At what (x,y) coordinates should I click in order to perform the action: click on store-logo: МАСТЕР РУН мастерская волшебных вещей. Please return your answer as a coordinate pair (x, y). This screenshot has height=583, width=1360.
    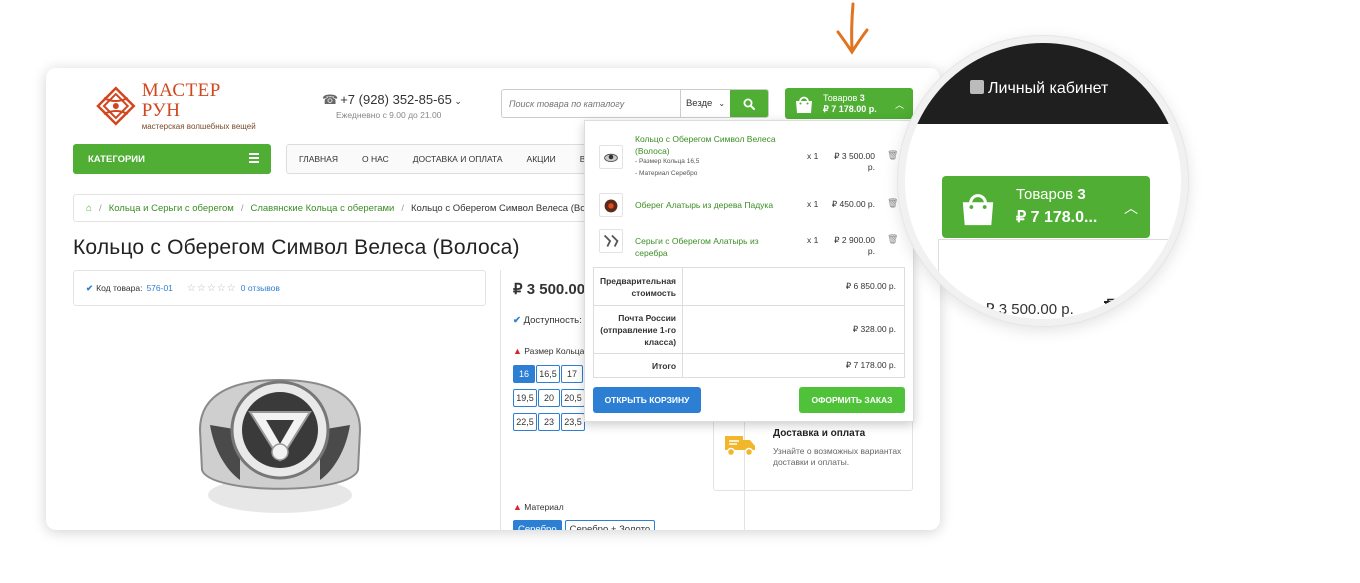
    Looking at the image, I should click on (179, 106).